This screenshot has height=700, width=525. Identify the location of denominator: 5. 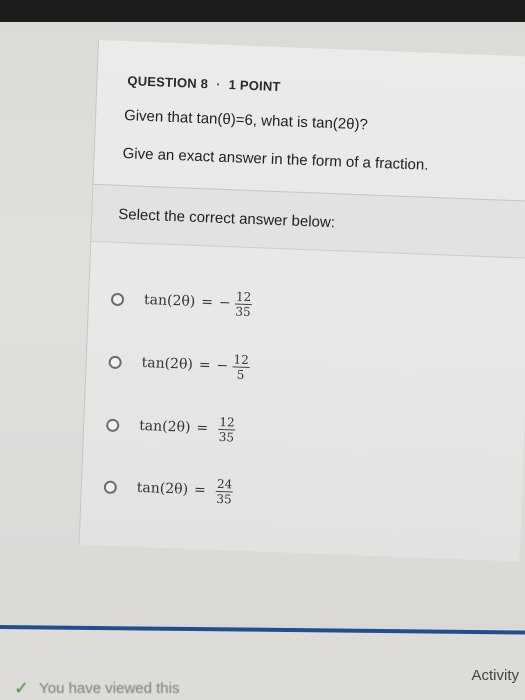
(240, 374).